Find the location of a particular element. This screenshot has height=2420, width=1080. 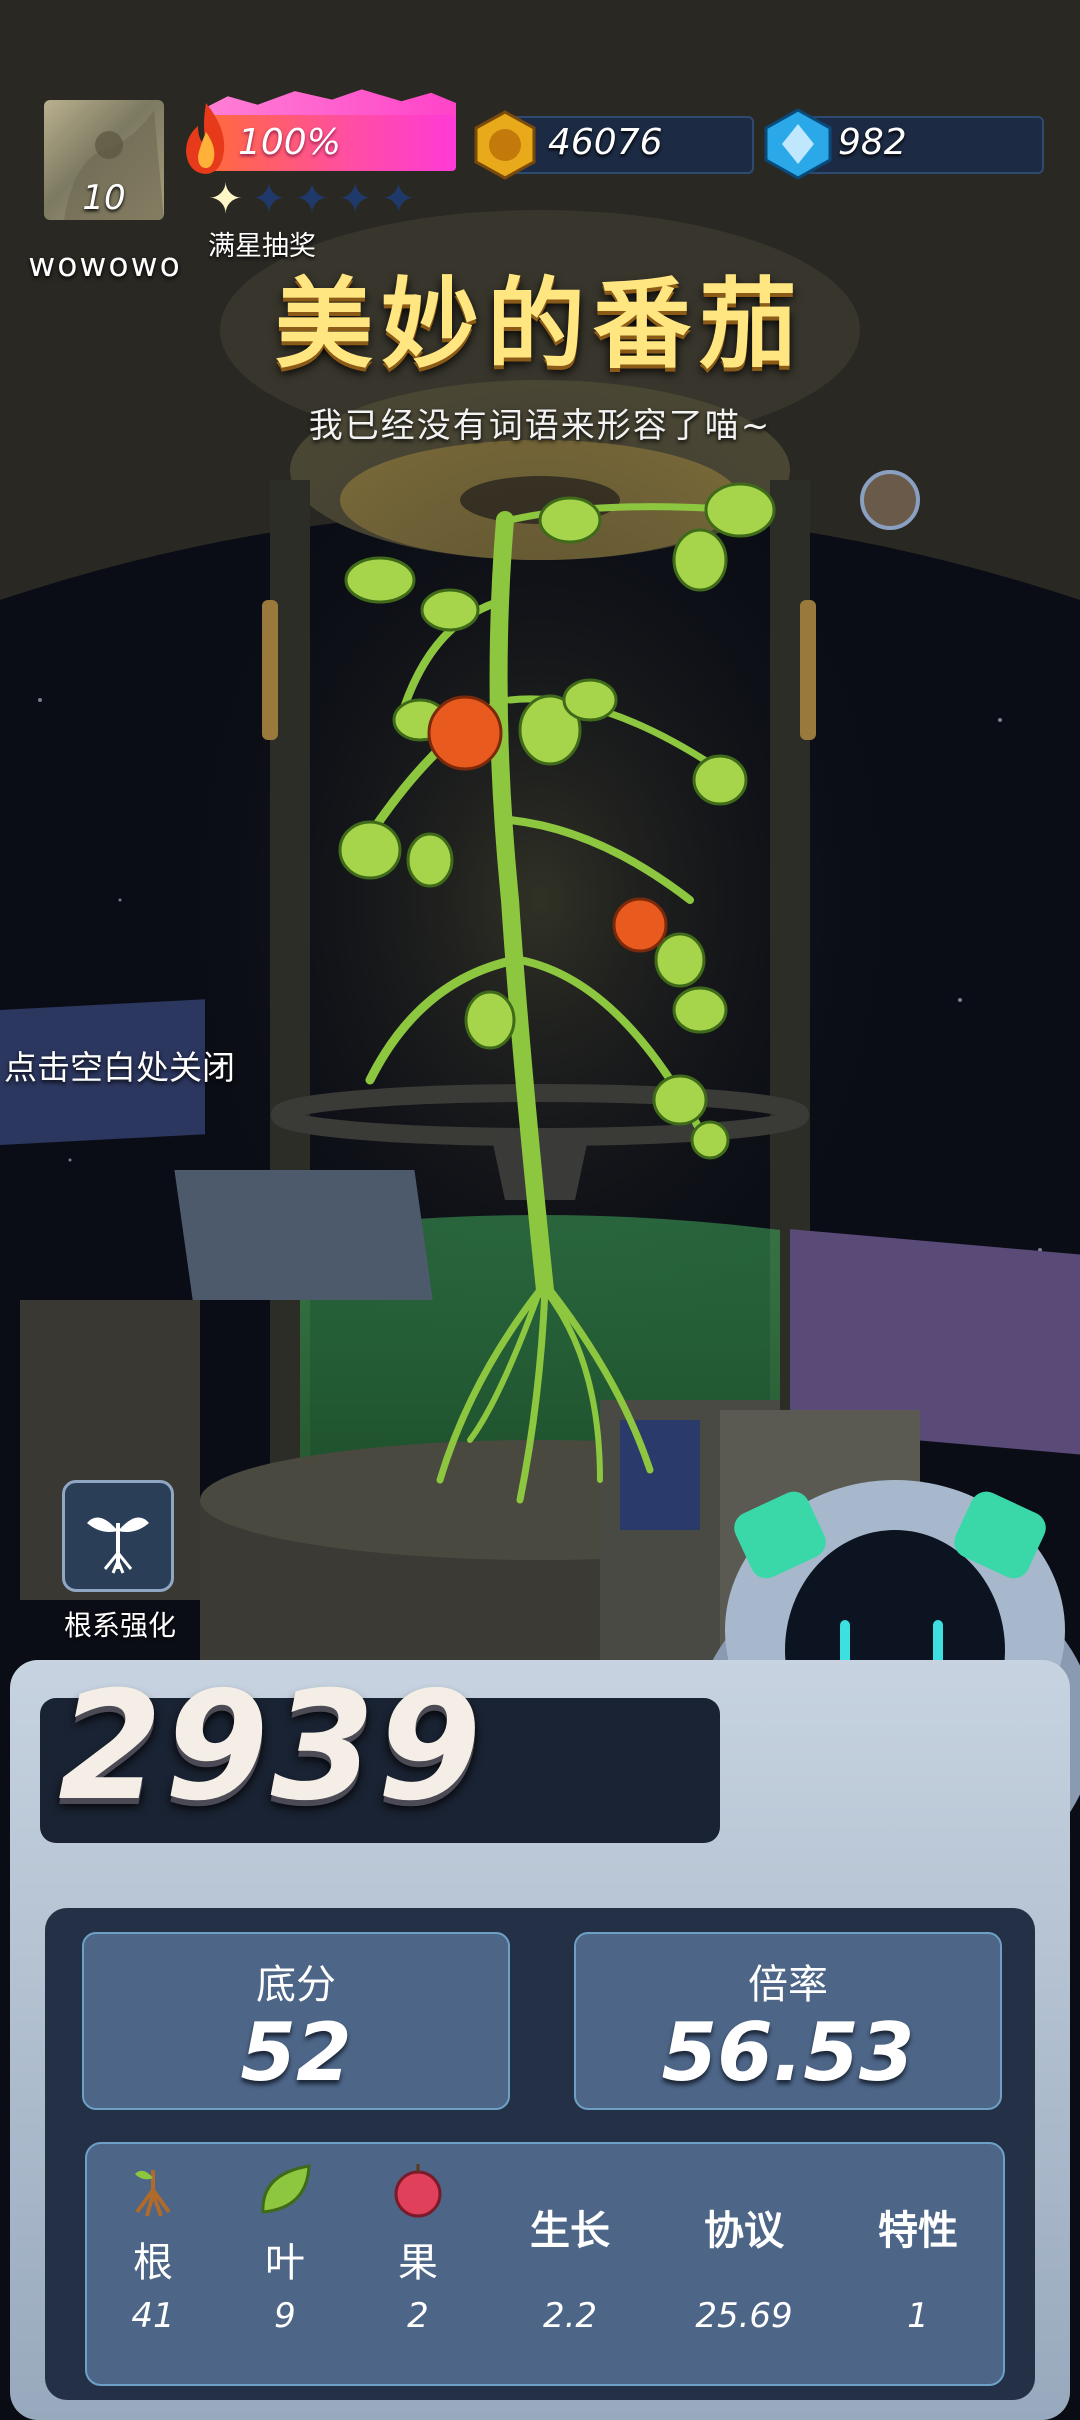

gem-icon is located at coordinates (798, 144).